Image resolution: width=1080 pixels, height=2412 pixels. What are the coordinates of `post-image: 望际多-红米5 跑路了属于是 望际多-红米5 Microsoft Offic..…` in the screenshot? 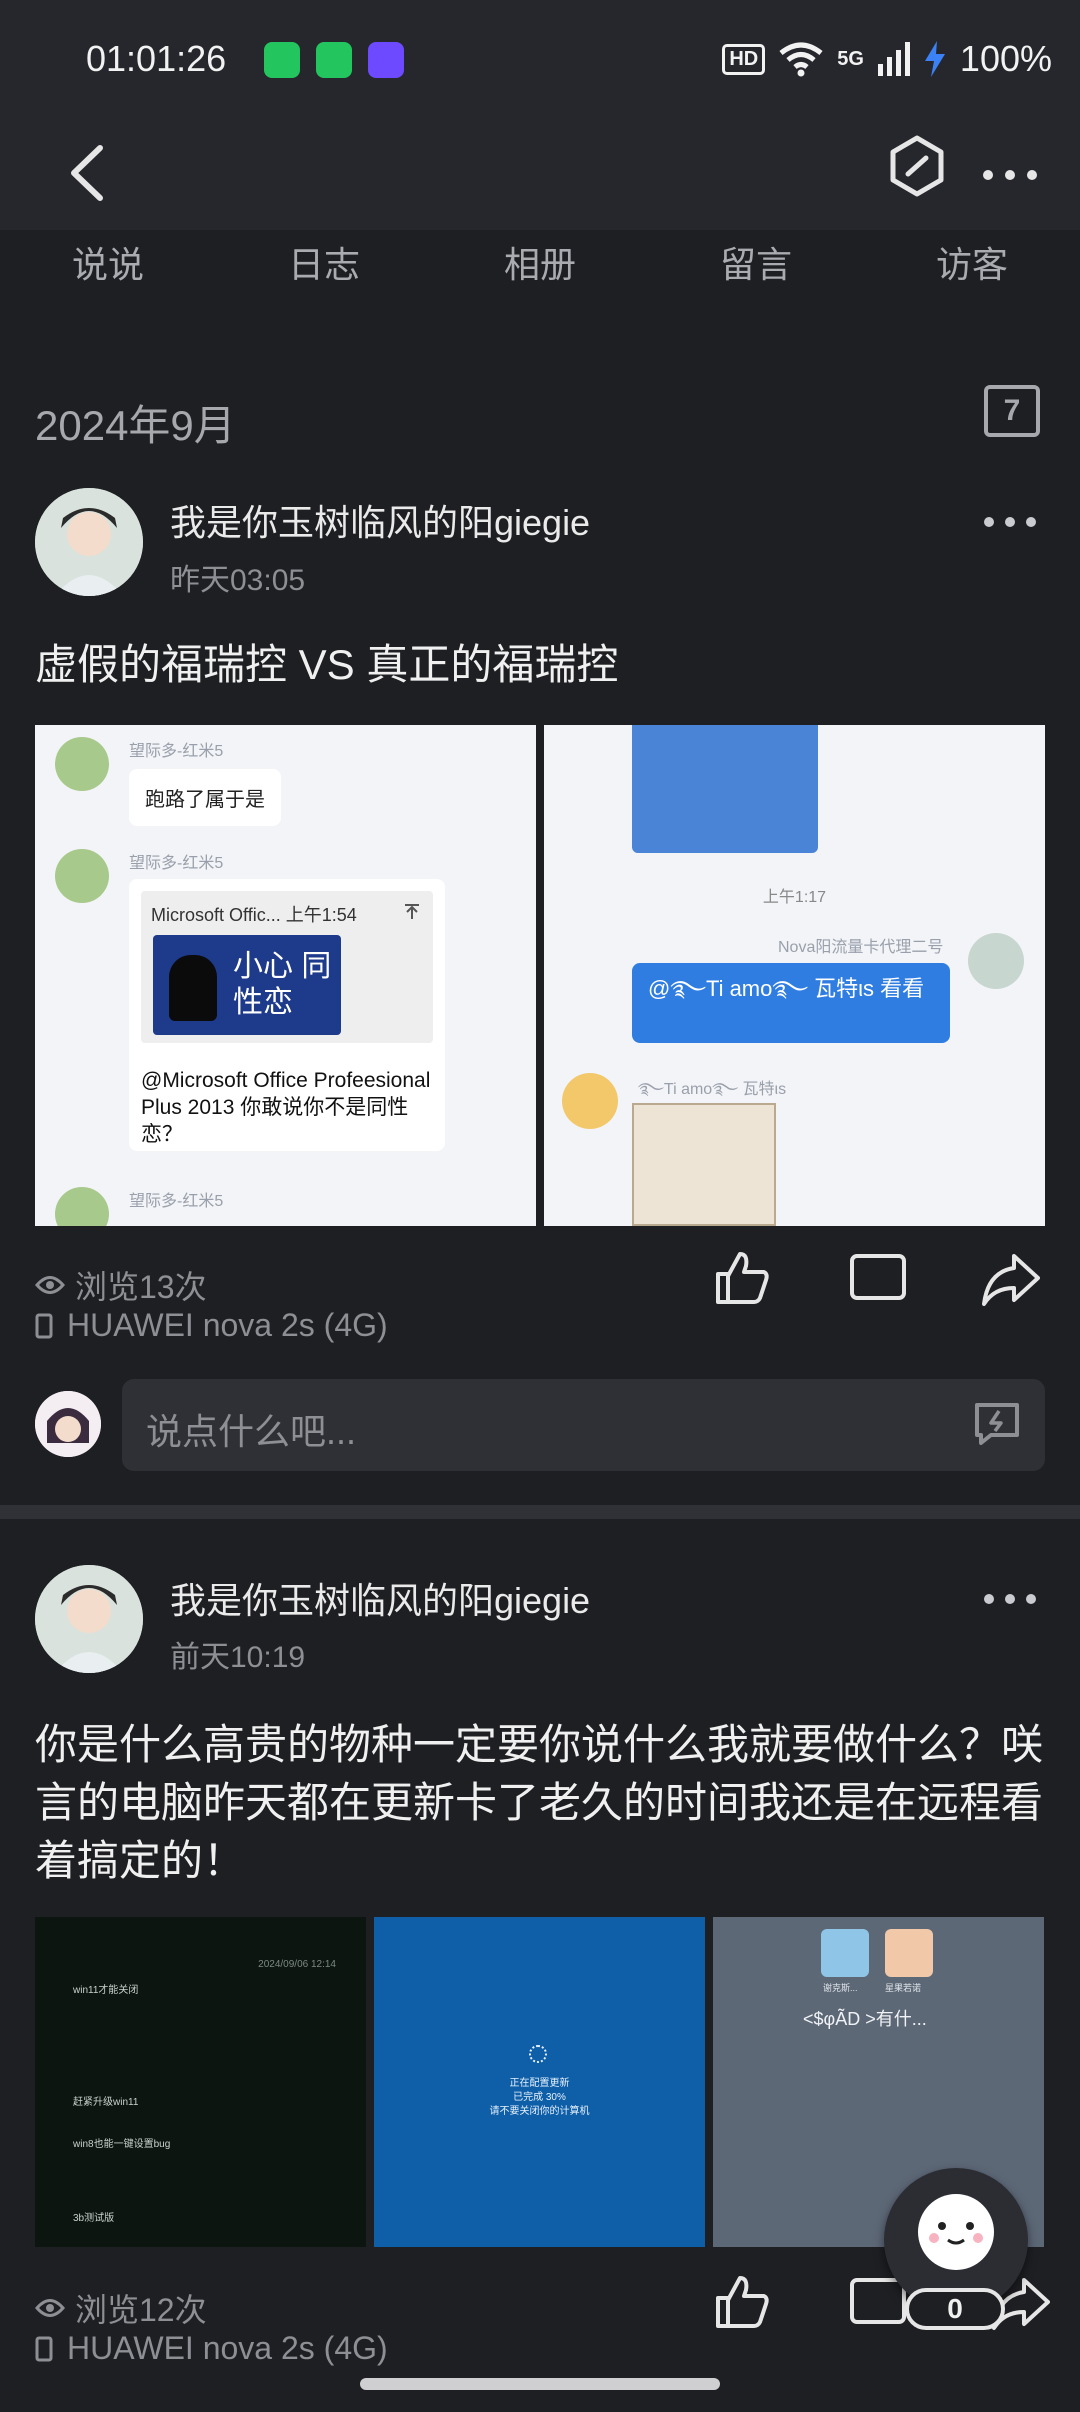 It's located at (285, 975).